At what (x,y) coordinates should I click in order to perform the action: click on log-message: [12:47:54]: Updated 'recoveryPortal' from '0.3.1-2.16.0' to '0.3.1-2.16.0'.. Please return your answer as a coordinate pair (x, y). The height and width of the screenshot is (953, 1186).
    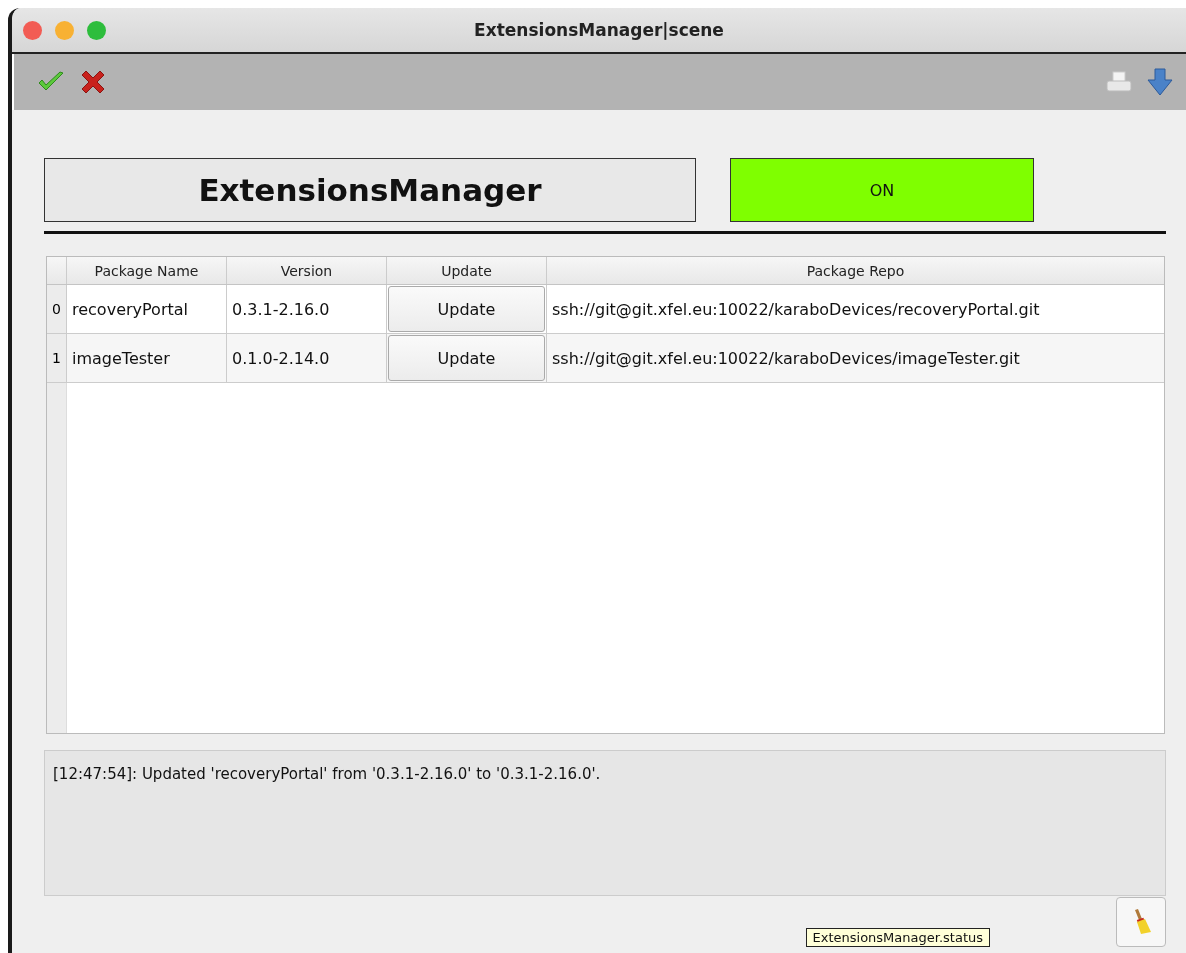
    Looking at the image, I should click on (327, 774).